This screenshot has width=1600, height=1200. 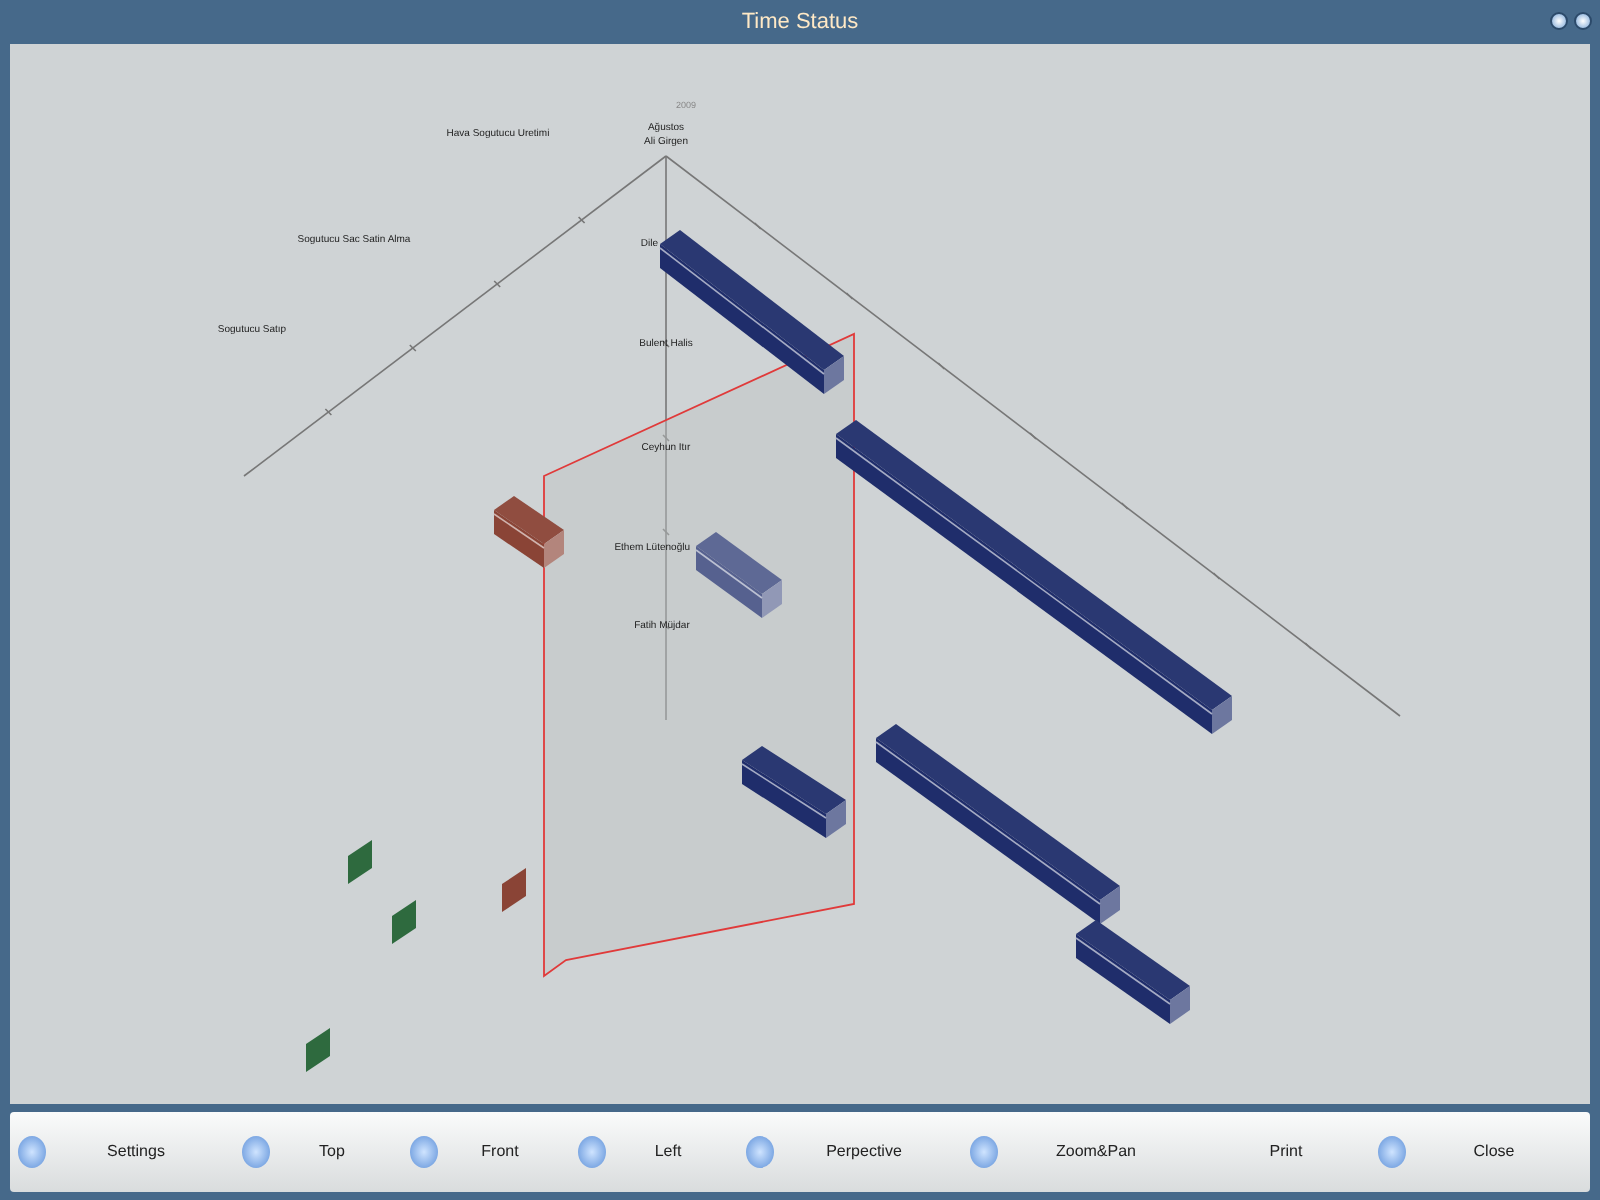 I want to click on left-view-button: Left, so click(x=654, y=1152).